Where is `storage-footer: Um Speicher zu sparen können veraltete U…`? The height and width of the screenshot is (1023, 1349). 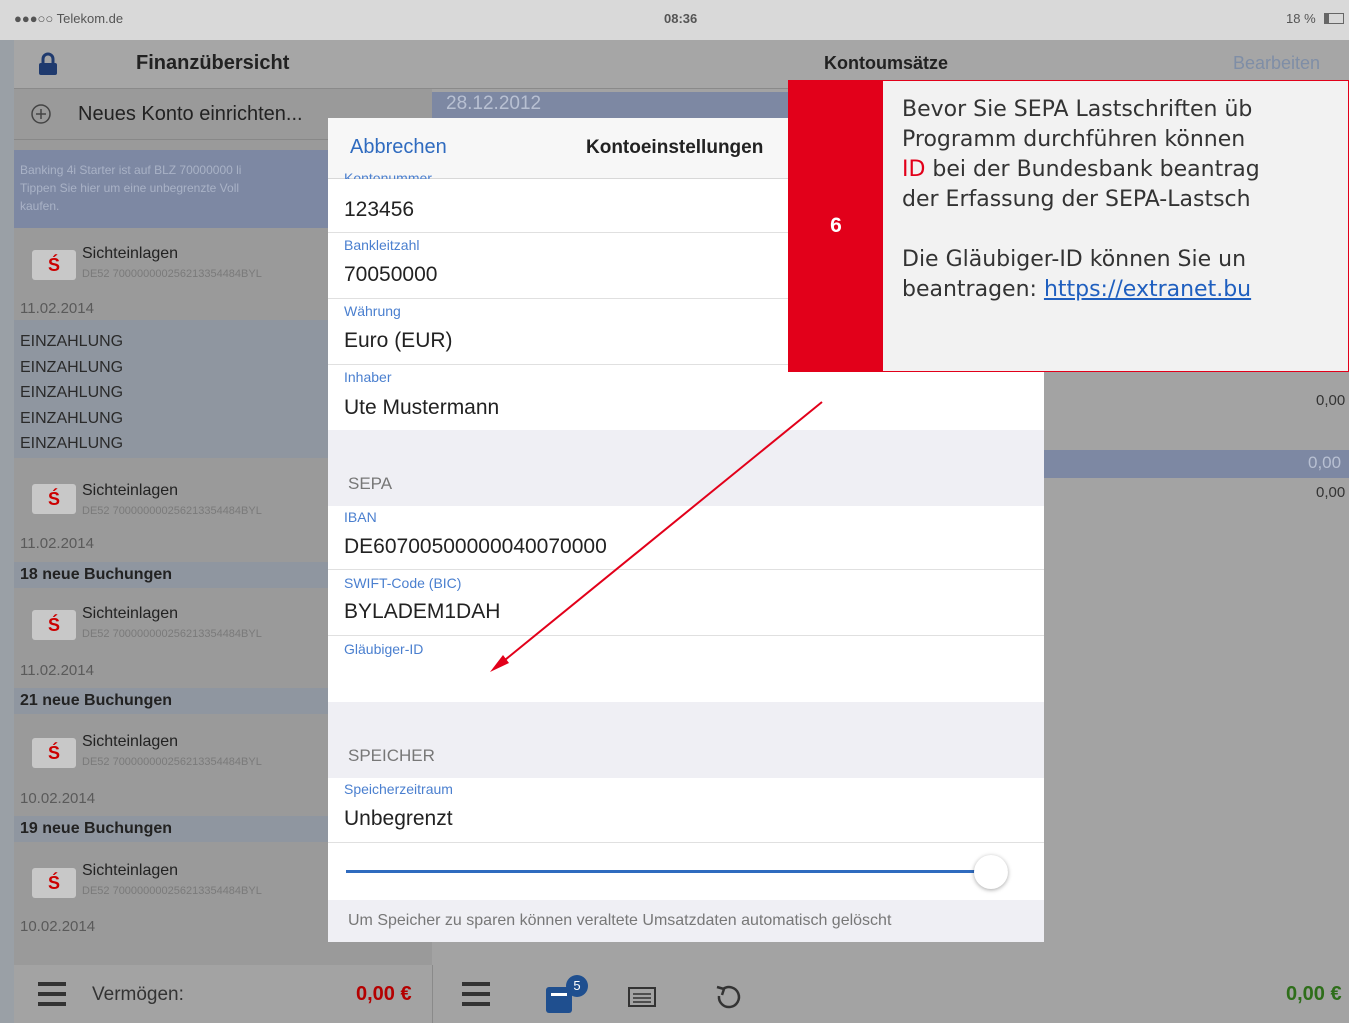
storage-footer: Um Speicher zu sparen können veraltete U… is located at coordinates (686, 921).